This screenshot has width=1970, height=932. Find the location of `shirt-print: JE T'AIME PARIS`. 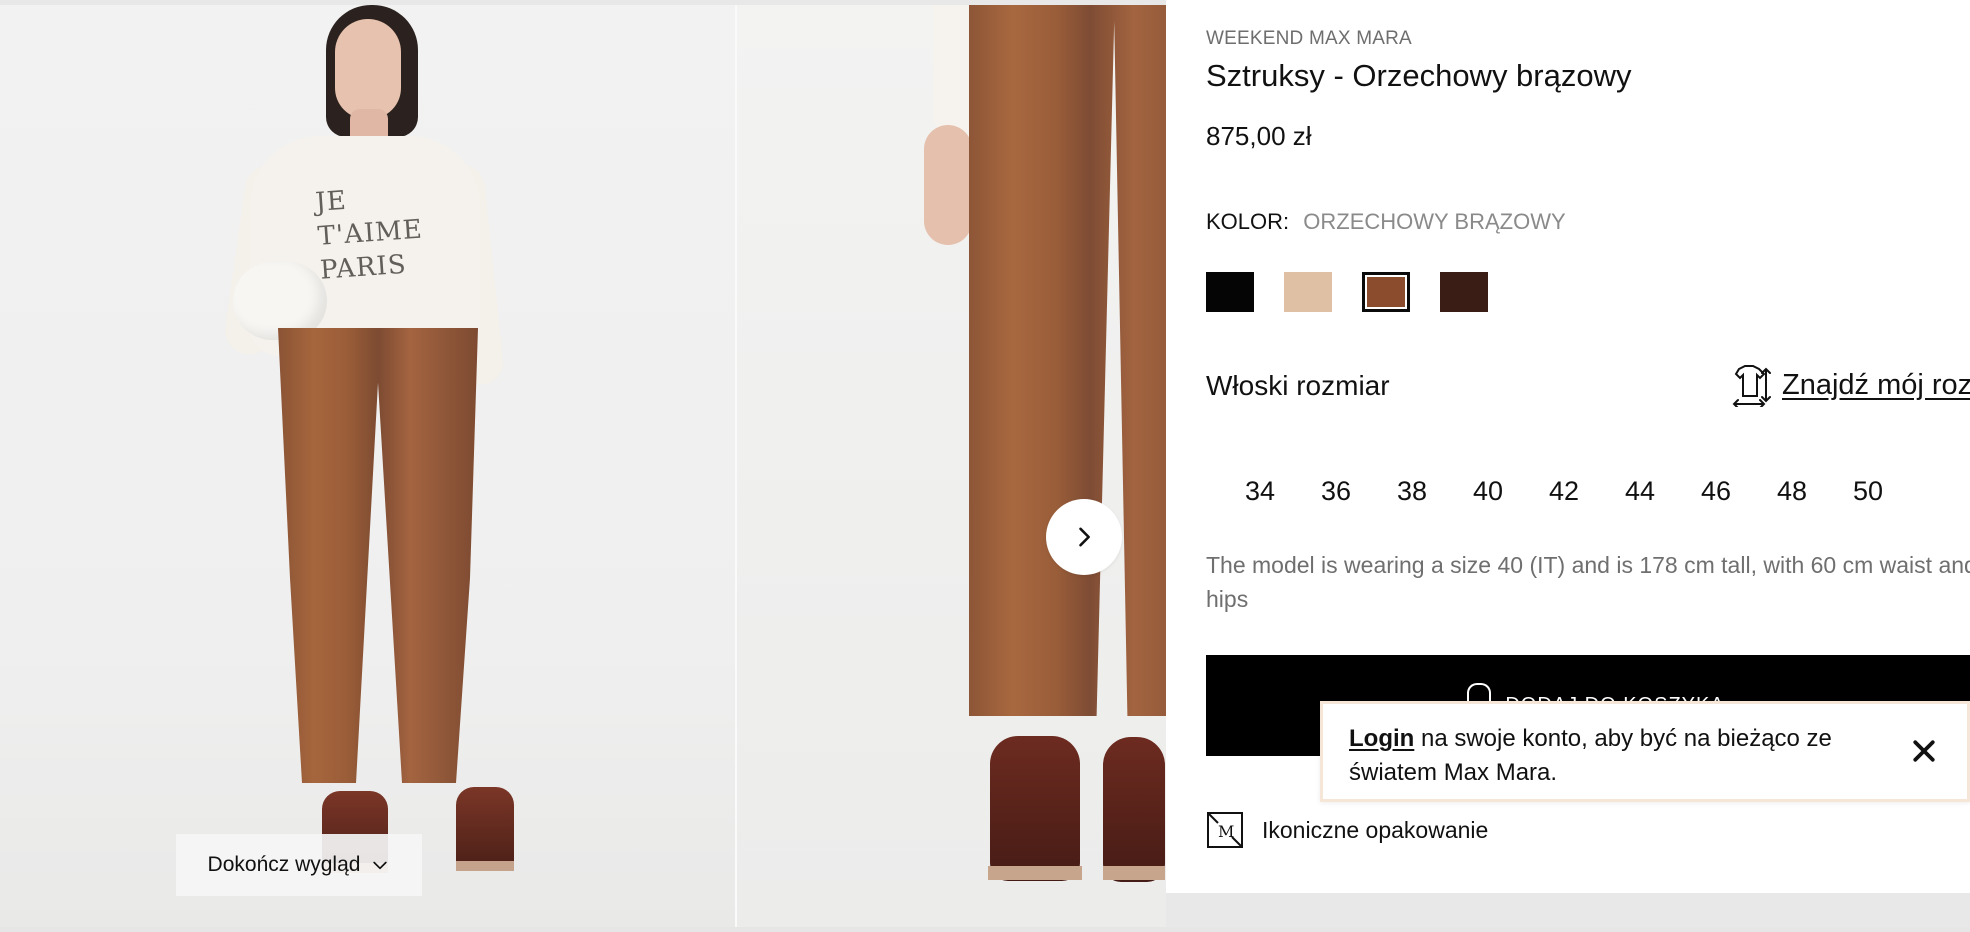

shirt-print: JE T'AIME PARIS is located at coordinates (372, 236).